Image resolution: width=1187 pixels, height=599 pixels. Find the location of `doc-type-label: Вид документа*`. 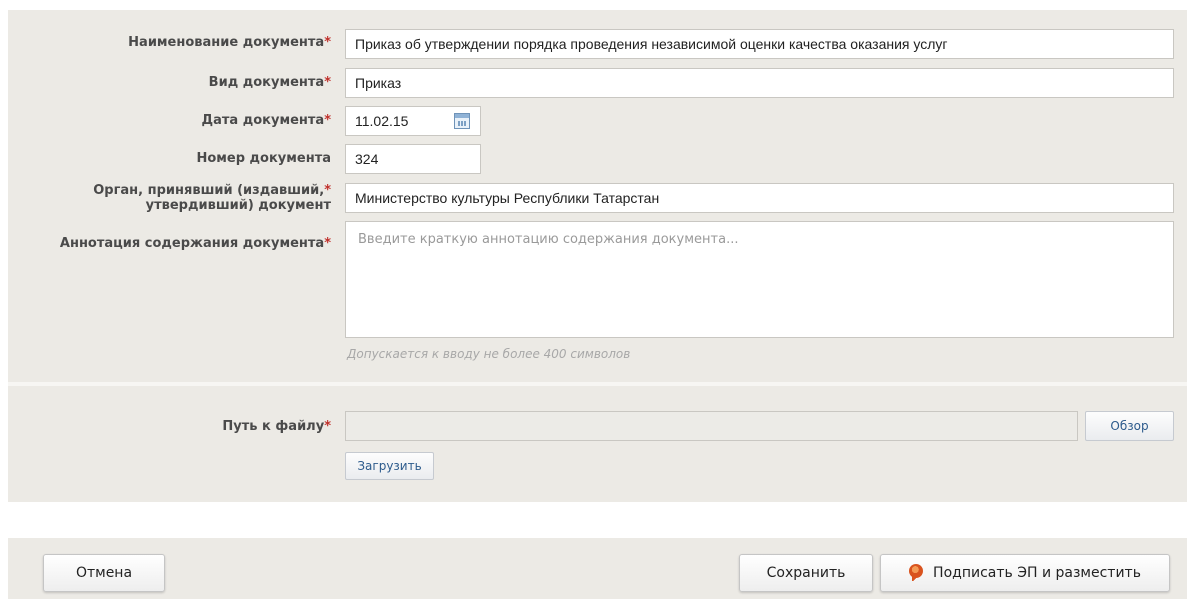

doc-type-label: Вид документа* is located at coordinates (269, 82).